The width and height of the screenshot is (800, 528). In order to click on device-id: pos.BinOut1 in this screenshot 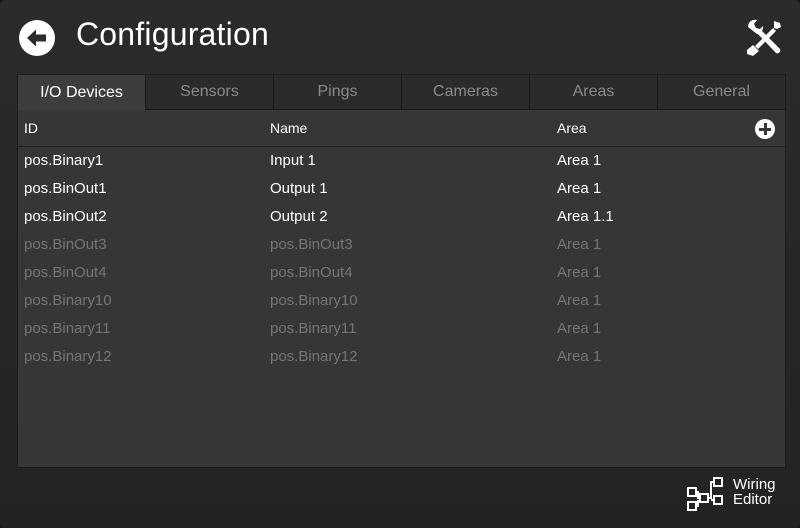, I will do `click(65, 188)`.